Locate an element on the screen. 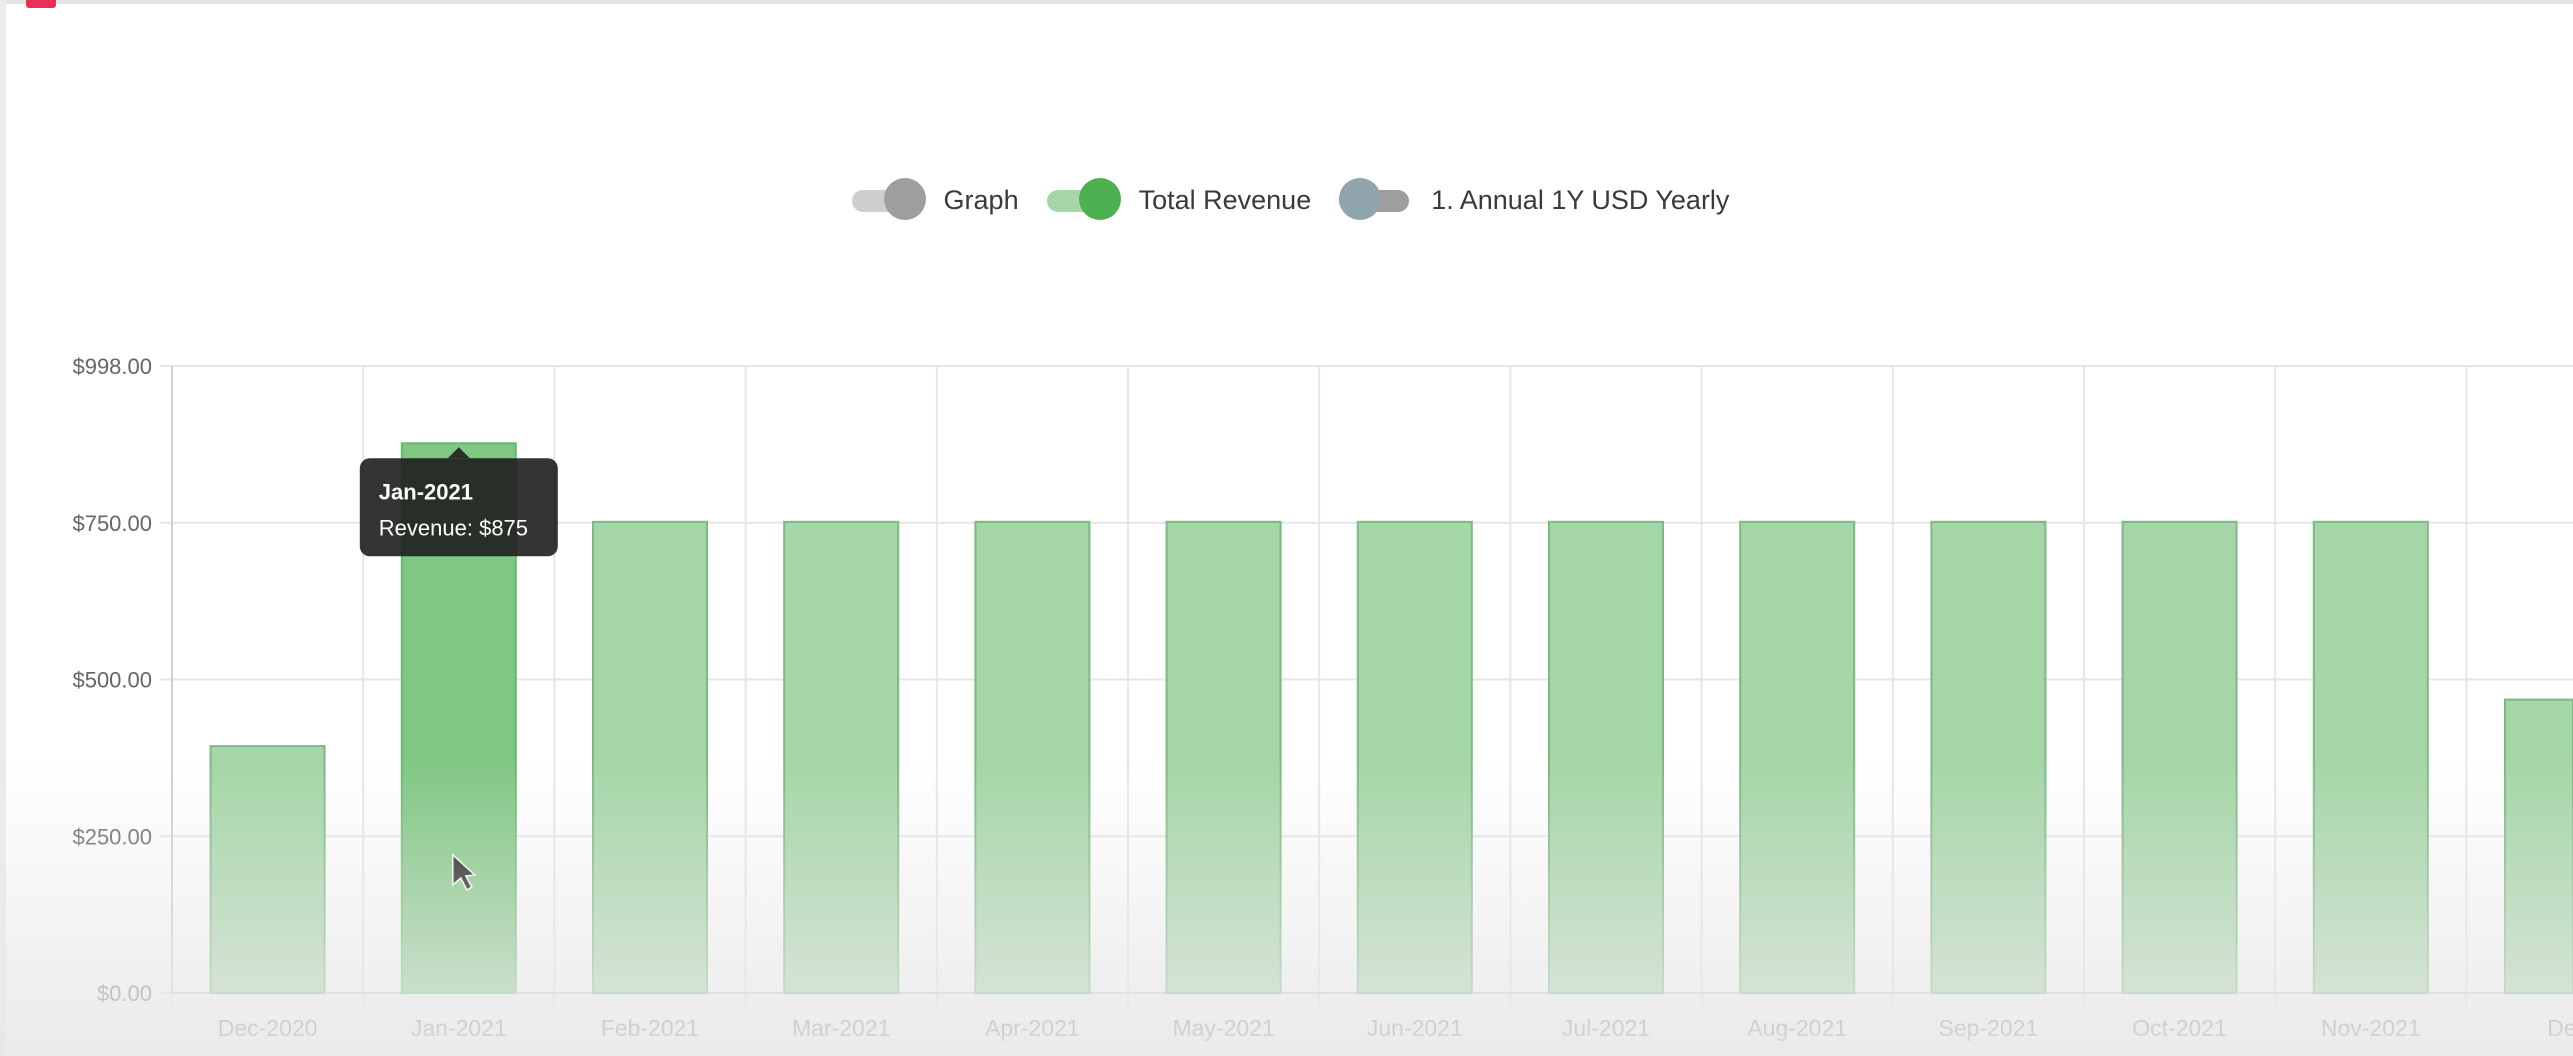  tooltip-title: Jan-2021 is located at coordinates (426, 491).